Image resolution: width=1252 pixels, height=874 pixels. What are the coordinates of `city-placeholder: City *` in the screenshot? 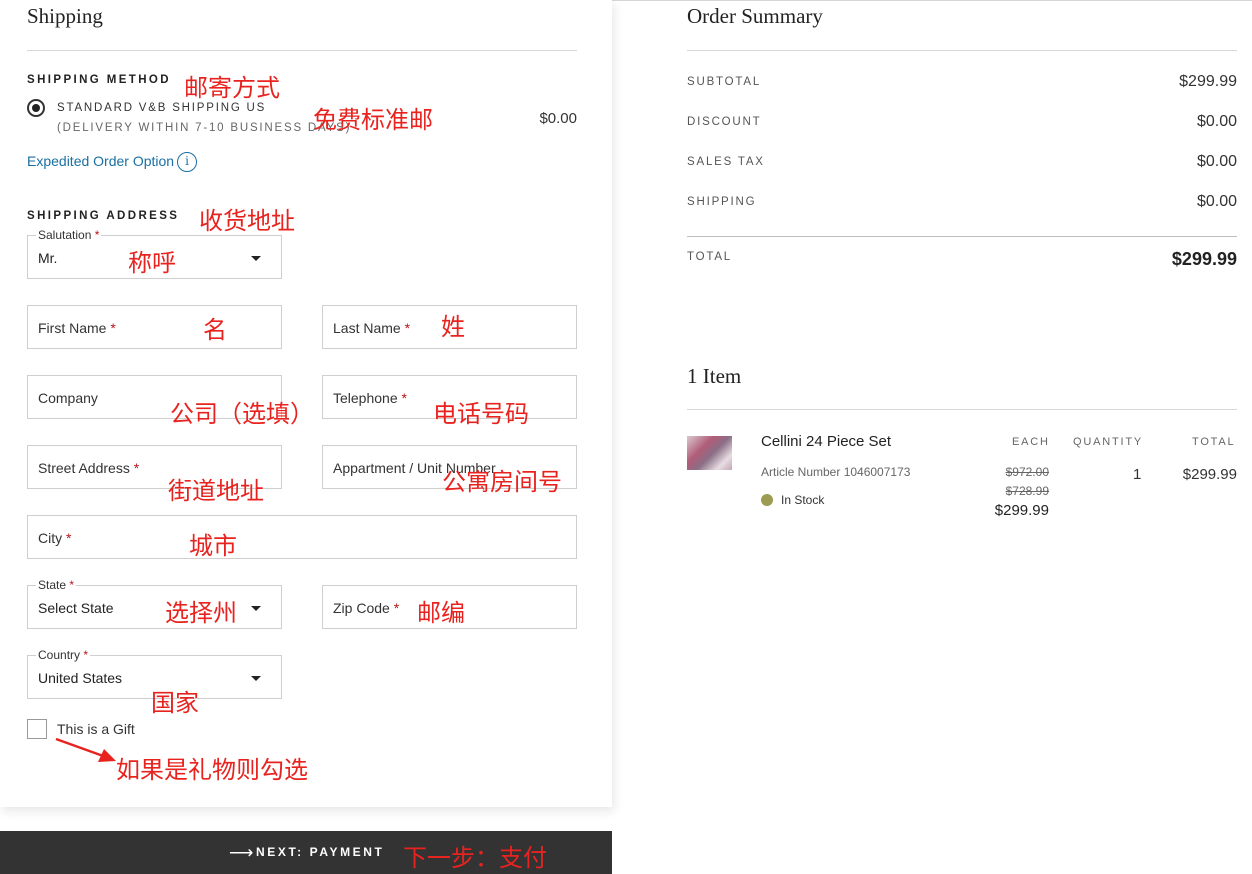 It's located at (55, 538).